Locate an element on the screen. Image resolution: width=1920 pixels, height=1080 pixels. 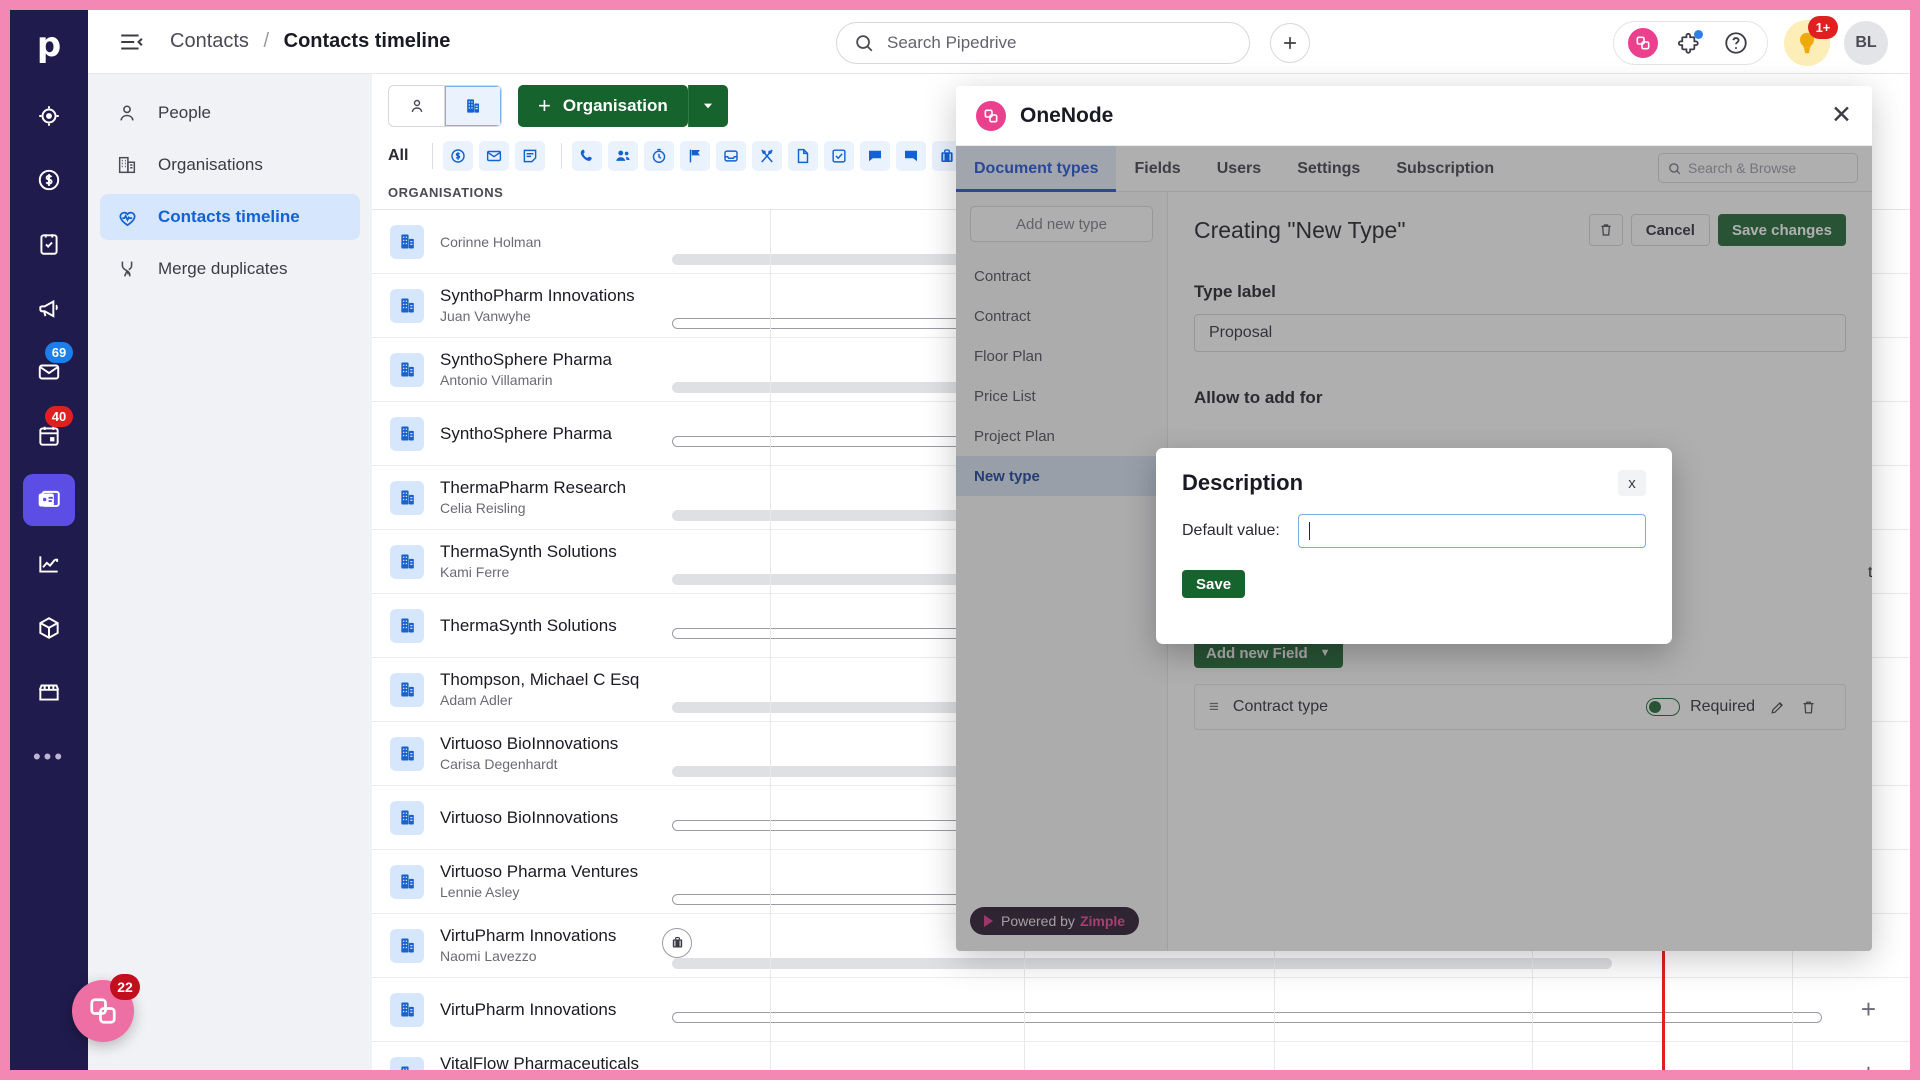
person-name: Antonio Villamarin is located at coordinates (555, 380).